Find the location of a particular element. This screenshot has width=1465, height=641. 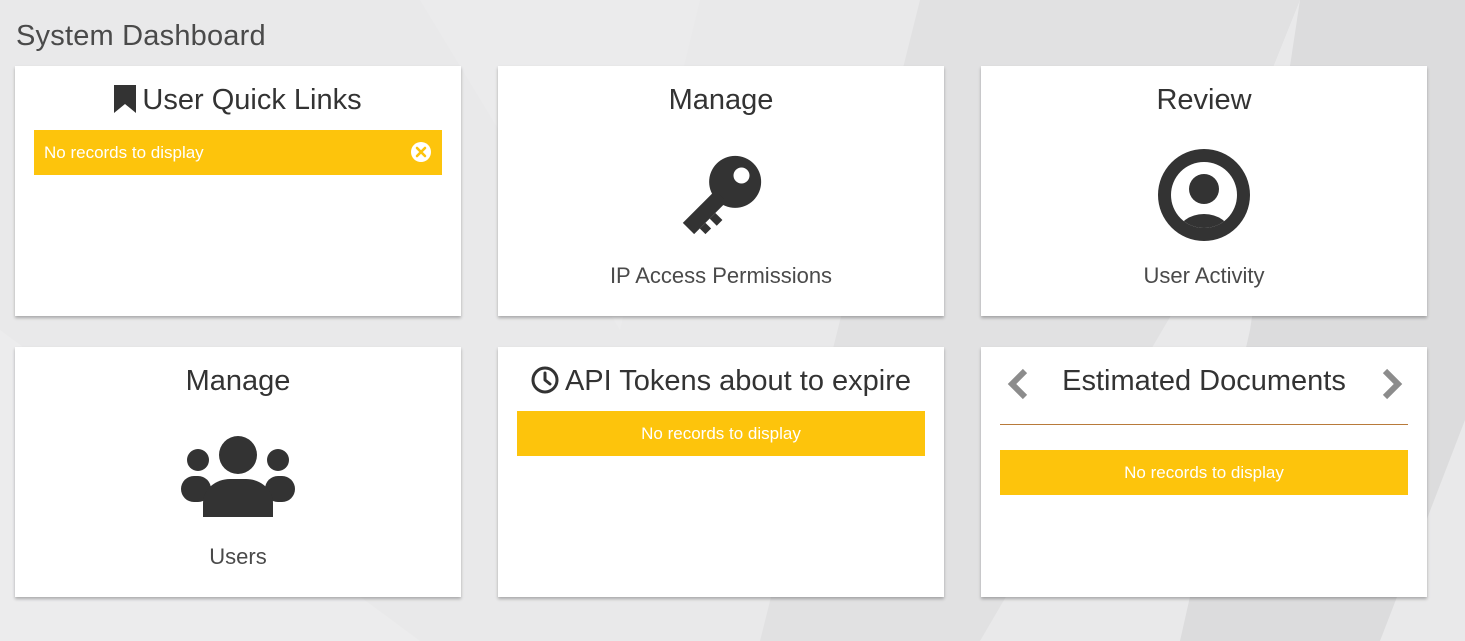

users-group-icon is located at coordinates (238, 476).